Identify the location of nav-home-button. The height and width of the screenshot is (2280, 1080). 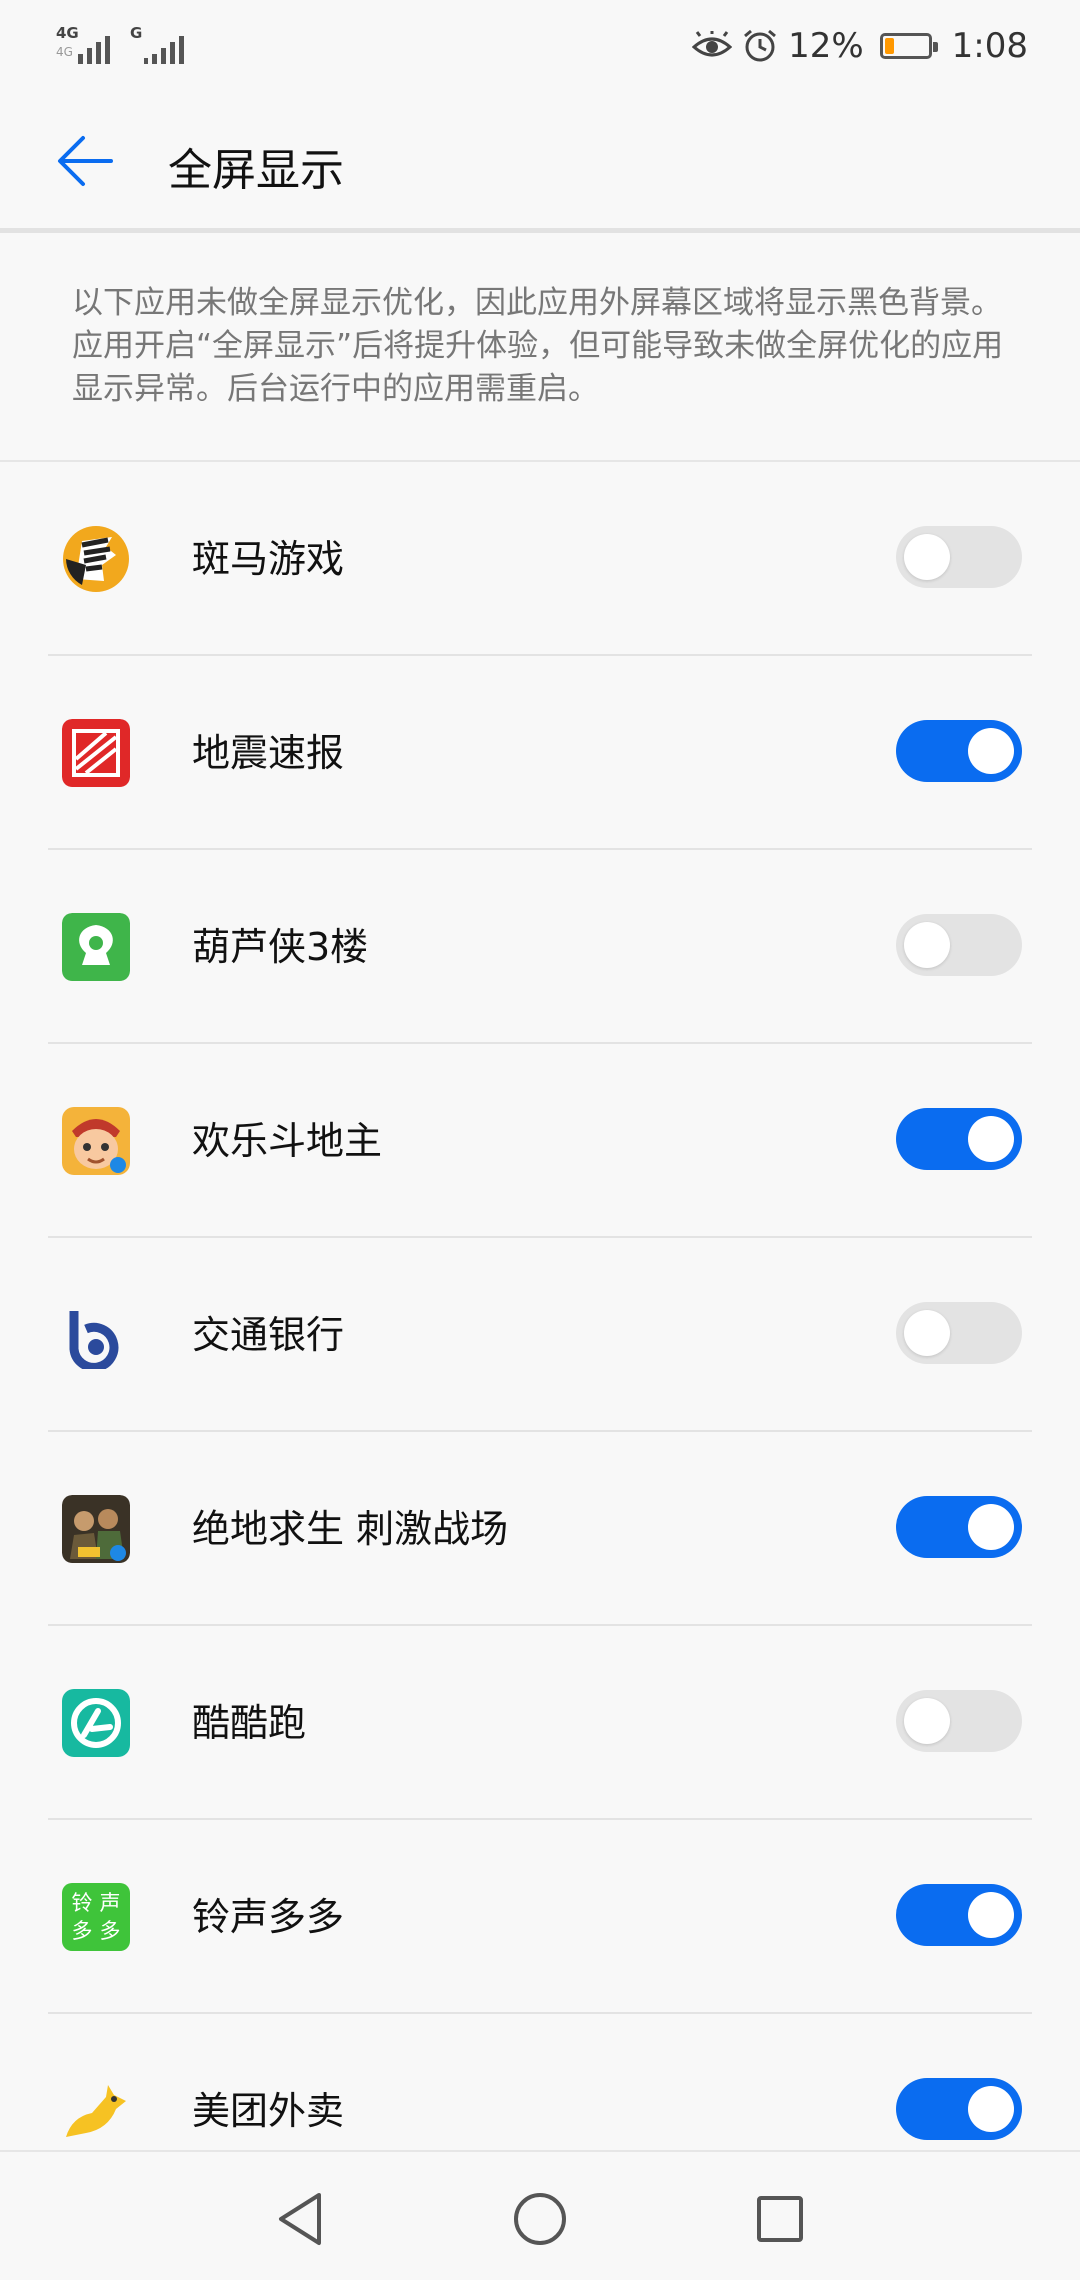
(540, 2219).